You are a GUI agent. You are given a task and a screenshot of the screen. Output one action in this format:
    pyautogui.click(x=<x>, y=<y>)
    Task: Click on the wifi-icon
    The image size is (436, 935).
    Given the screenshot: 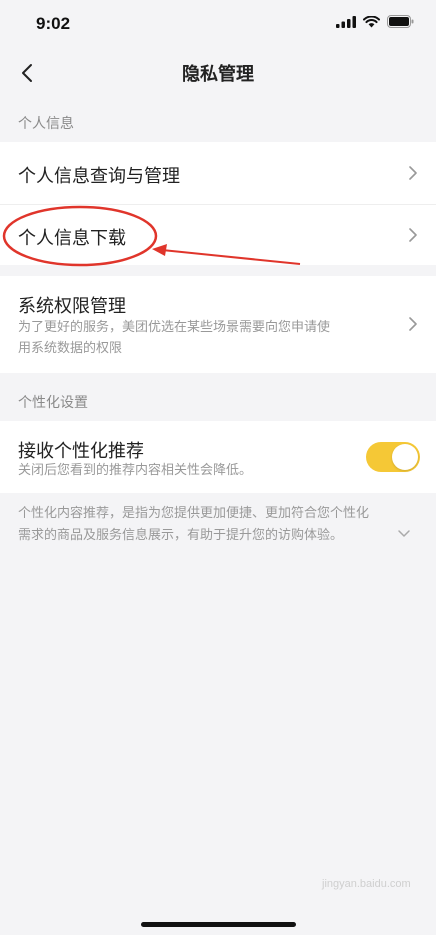 What is the action you would take?
    pyautogui.click(x=371, y=21)
    